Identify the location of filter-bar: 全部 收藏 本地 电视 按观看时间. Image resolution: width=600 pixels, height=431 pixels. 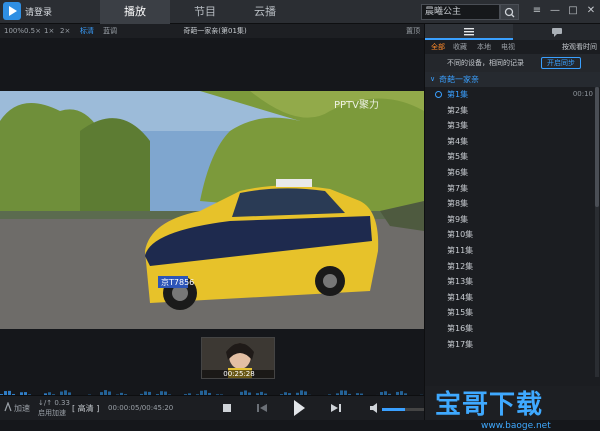
(512, 47).